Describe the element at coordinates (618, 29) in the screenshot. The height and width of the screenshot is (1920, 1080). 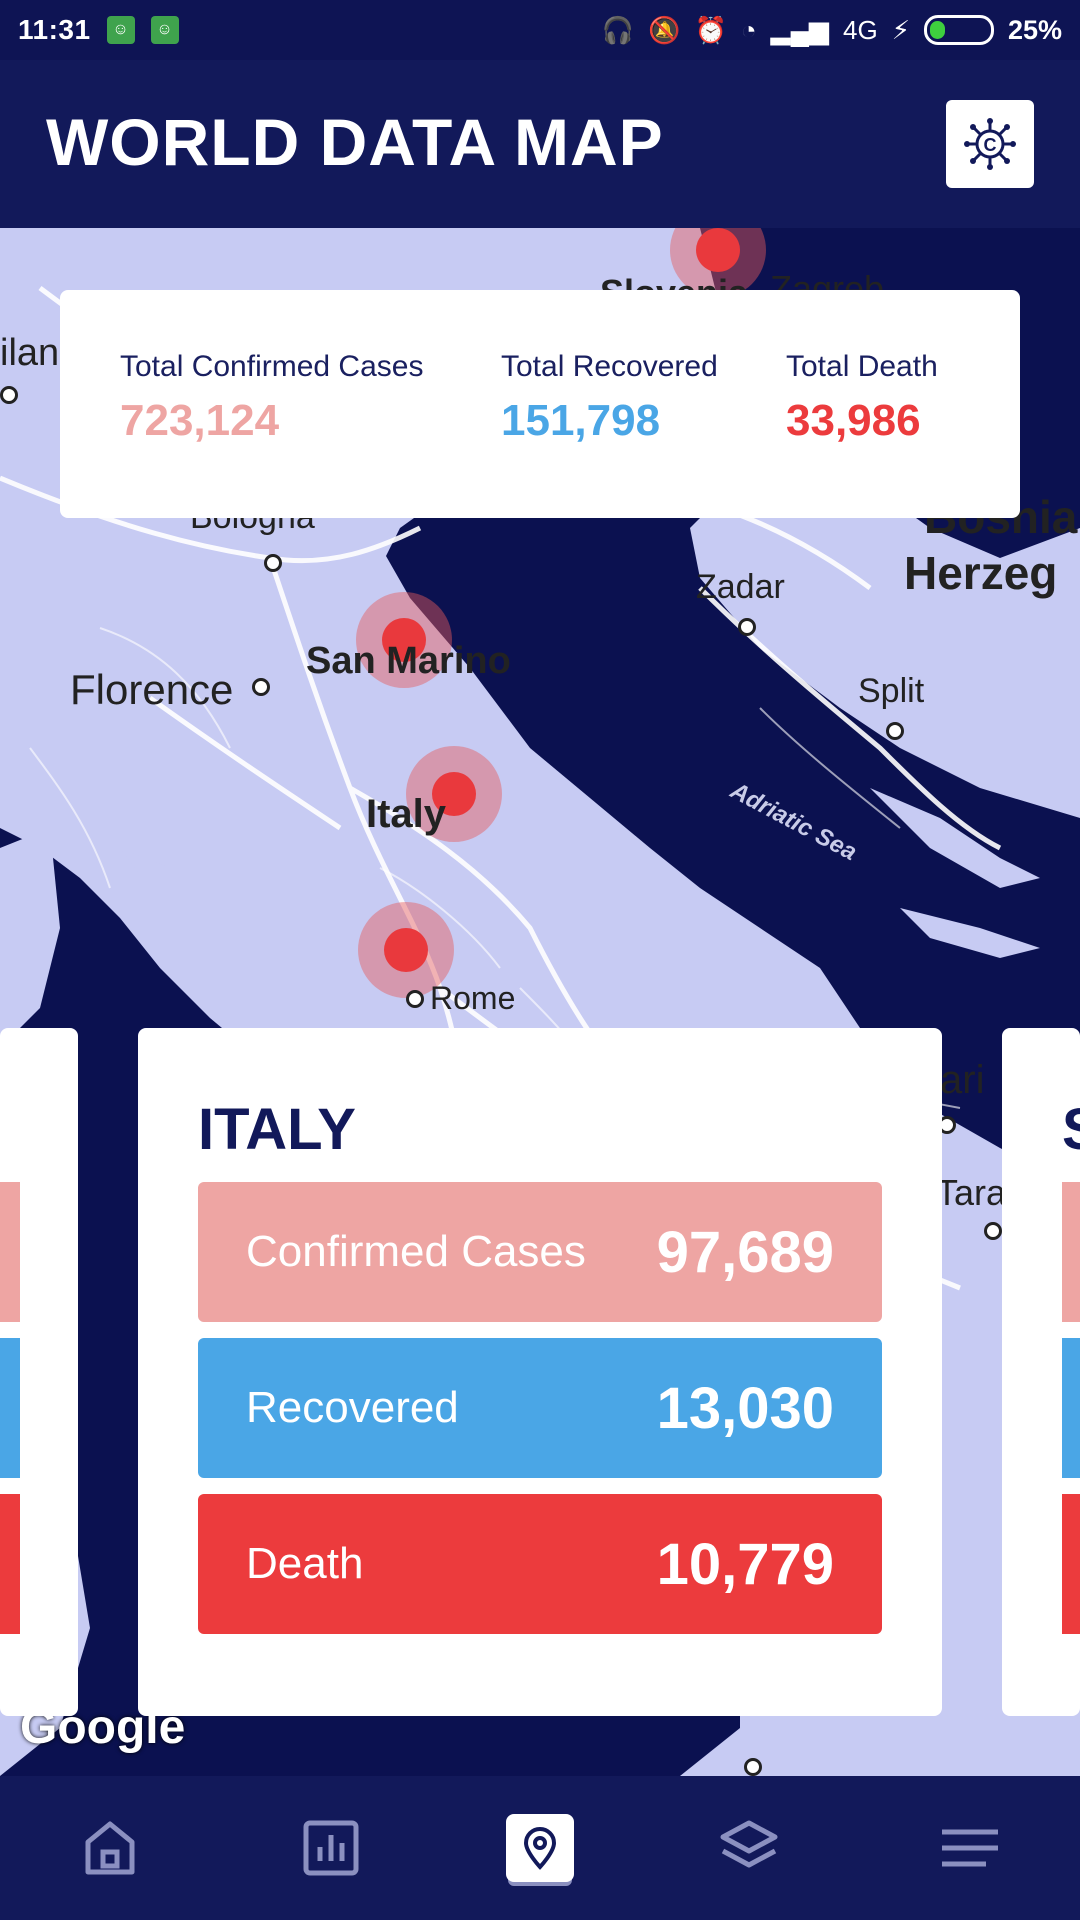
I see `headphones-icon: 🎧` at that location.